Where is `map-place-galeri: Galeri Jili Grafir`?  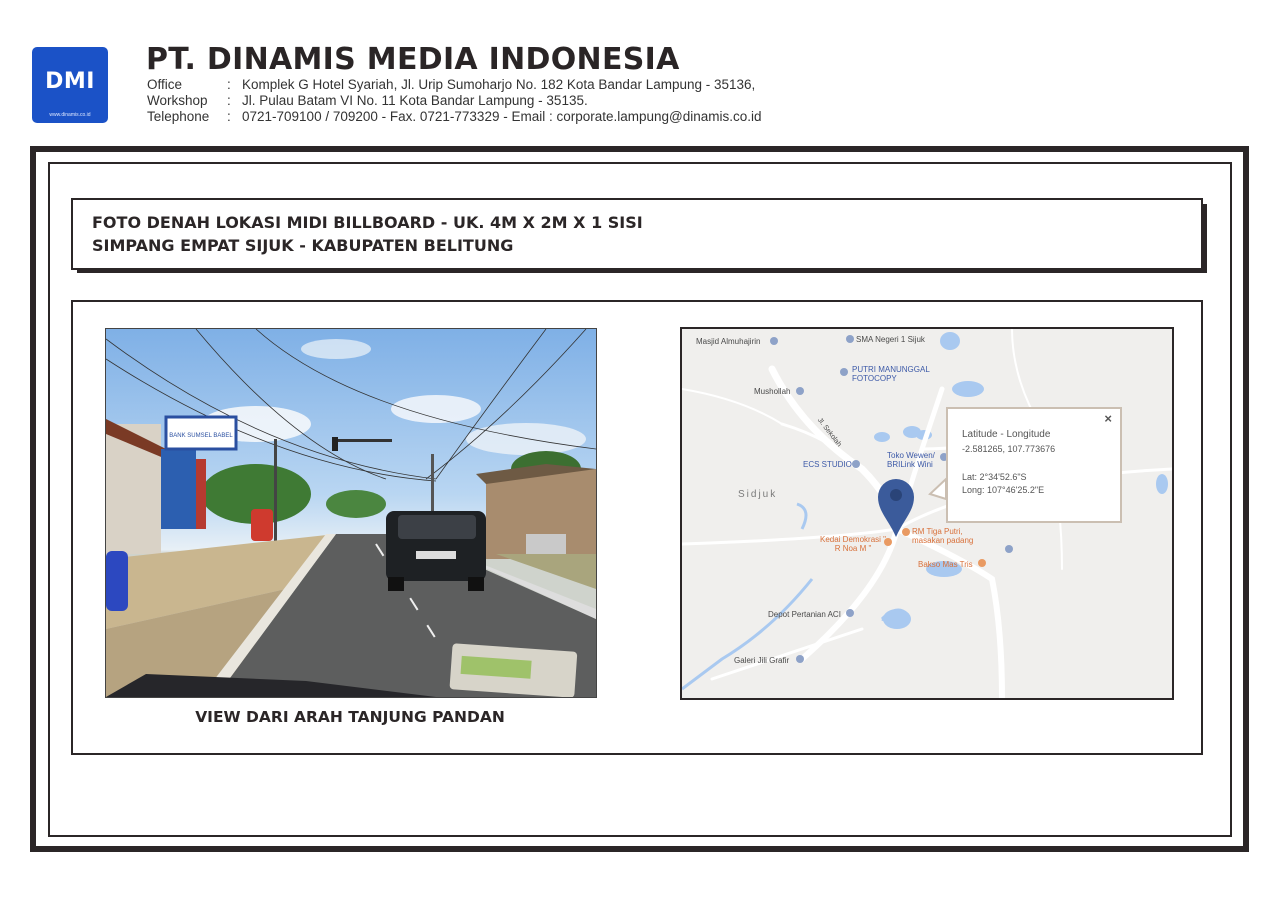
map-place-galeri: Galeri Jili Grafir is located at coordinates (762, 660).